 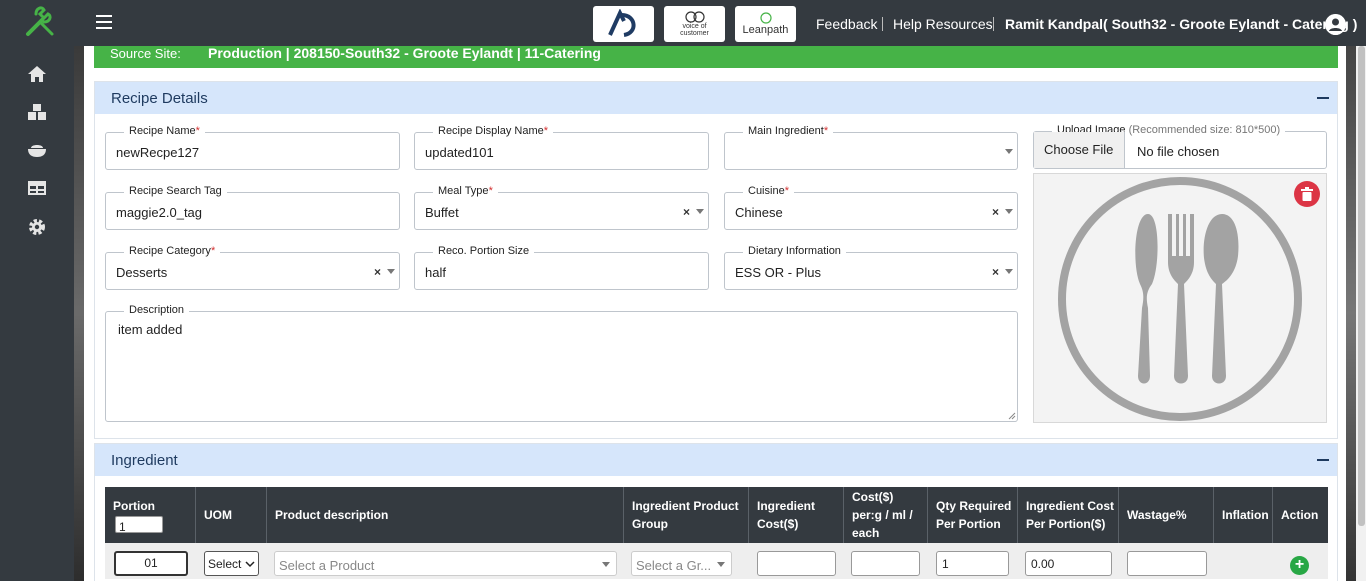 What do you see at coordinates (442, 212) in the screenshot?
I see `meal-type-value: Buffet` at bounding box center [442, 212].